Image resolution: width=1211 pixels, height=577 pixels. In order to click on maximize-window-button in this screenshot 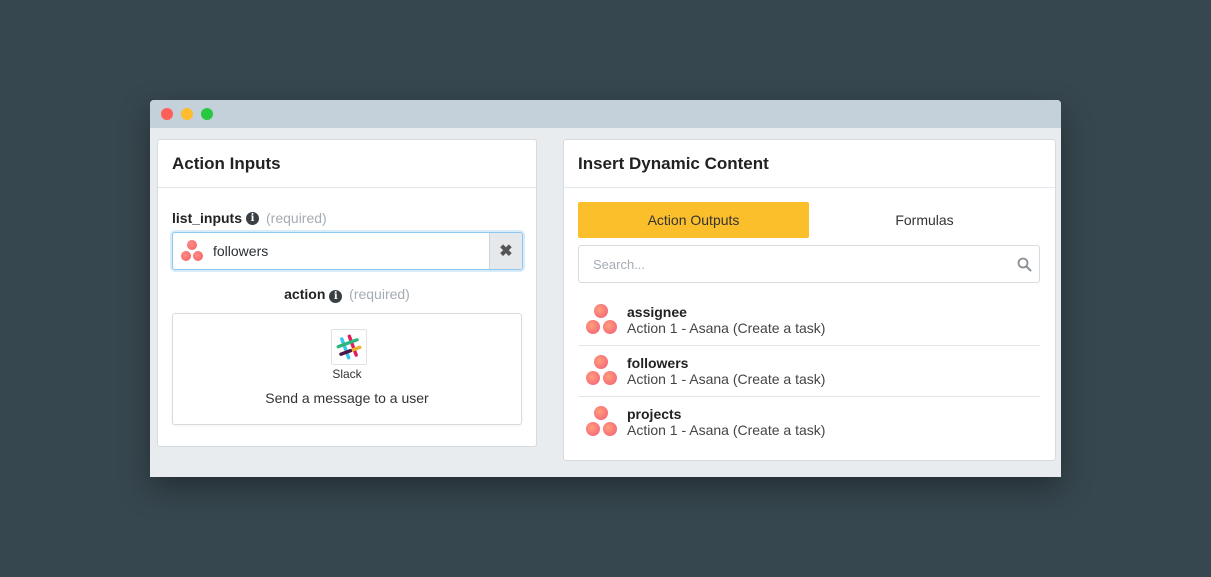, I will do `click(207, 114)`.